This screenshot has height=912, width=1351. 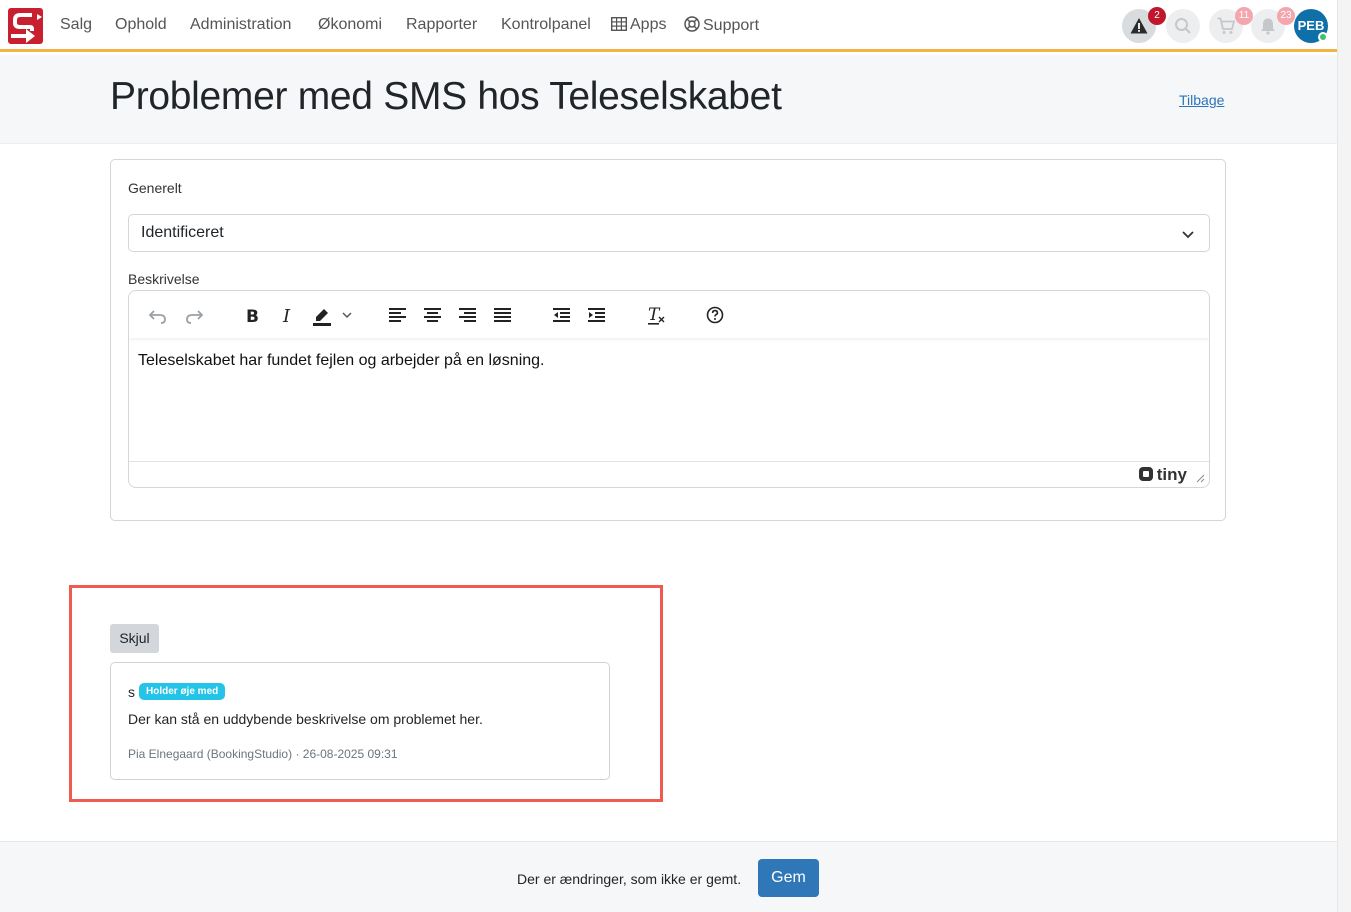 What do you see at coordinates (669, 474) in the screenshot?
I see `editor-statusbar: tiny` at bounding box center [669, 474].